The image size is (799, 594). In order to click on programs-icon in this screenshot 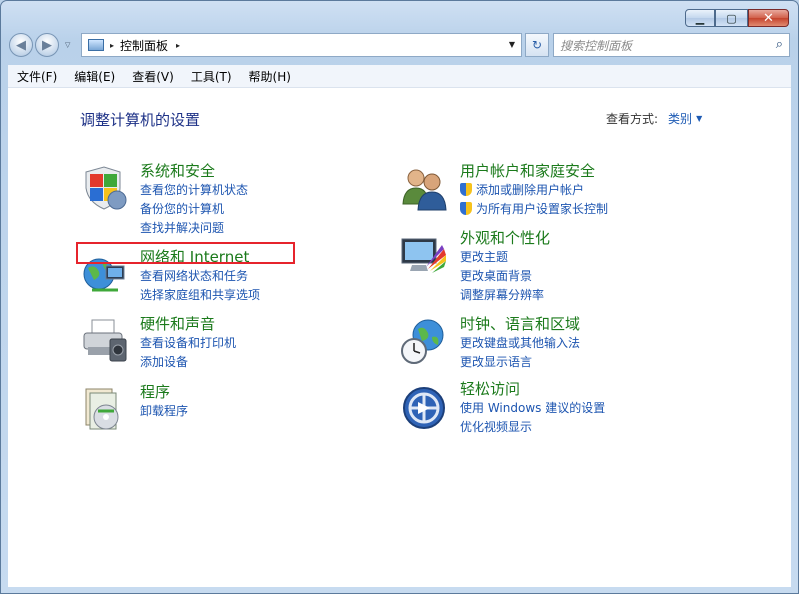, I will do `click(104, 409)`.